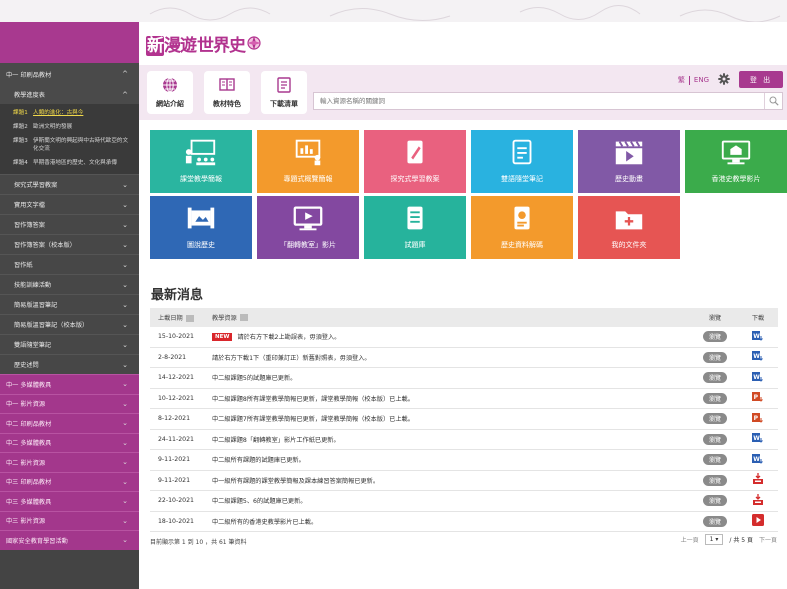 The height and width of the screenshot is (589, 787). What do you see at coordinates (69, 127) in the screenshot?
I see `sidebar-lesson: 課題2 歐洲文明的發展` at bounding box center [69, 127].